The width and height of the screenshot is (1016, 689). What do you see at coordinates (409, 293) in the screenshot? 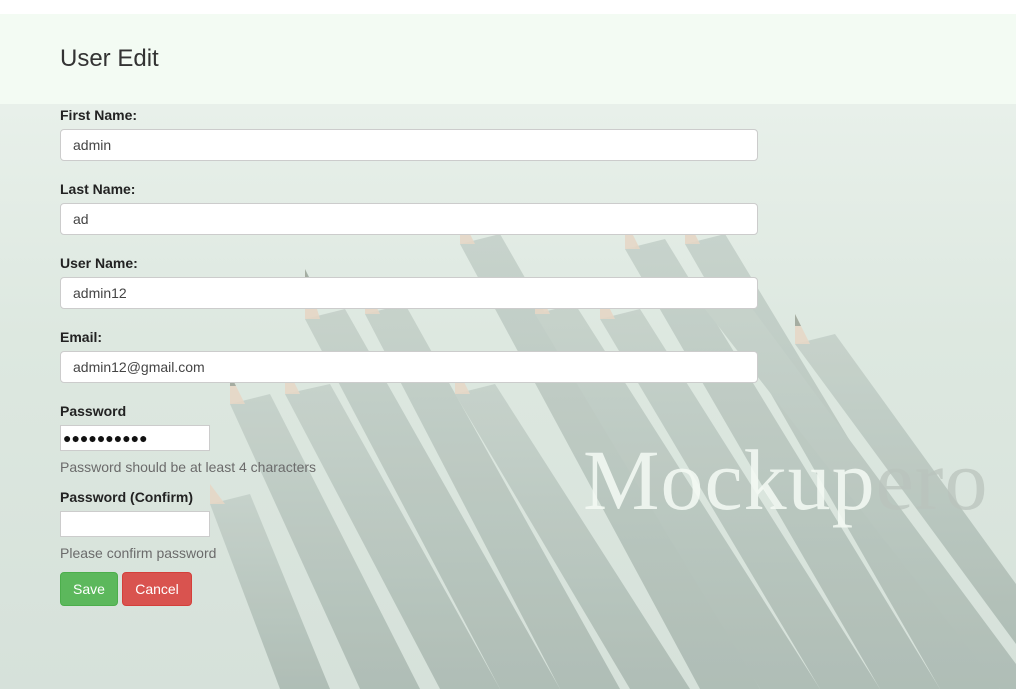
I see `user-name-input: admin12` at bounding box center [409, 293].